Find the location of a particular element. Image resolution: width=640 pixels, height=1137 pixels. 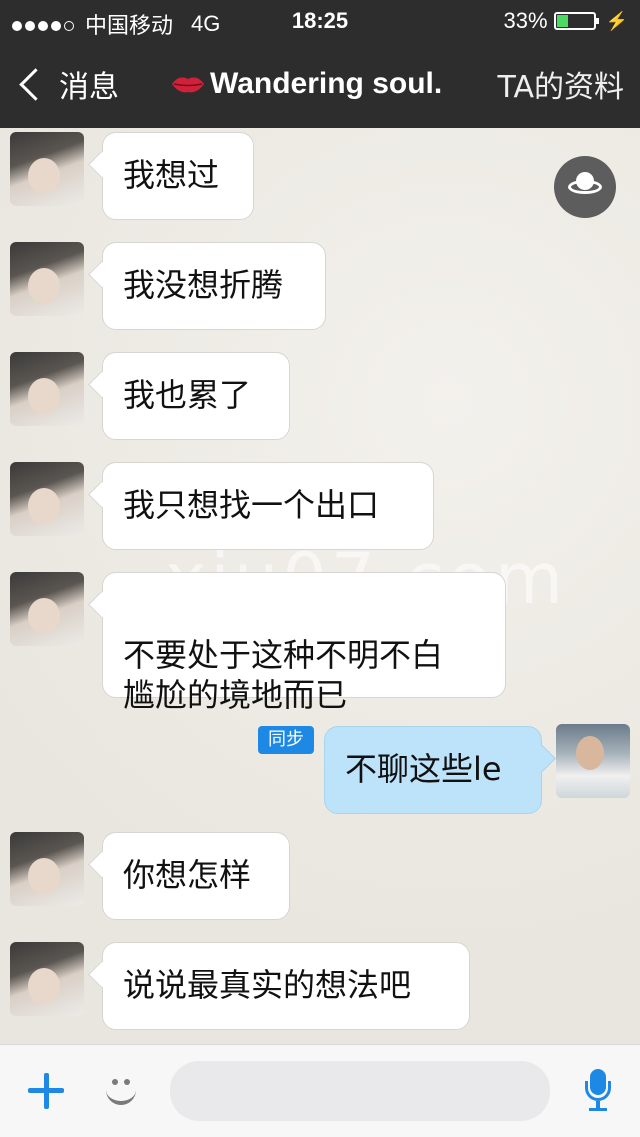

charging-icon: ⚡ is located at coordinates (616, 20).